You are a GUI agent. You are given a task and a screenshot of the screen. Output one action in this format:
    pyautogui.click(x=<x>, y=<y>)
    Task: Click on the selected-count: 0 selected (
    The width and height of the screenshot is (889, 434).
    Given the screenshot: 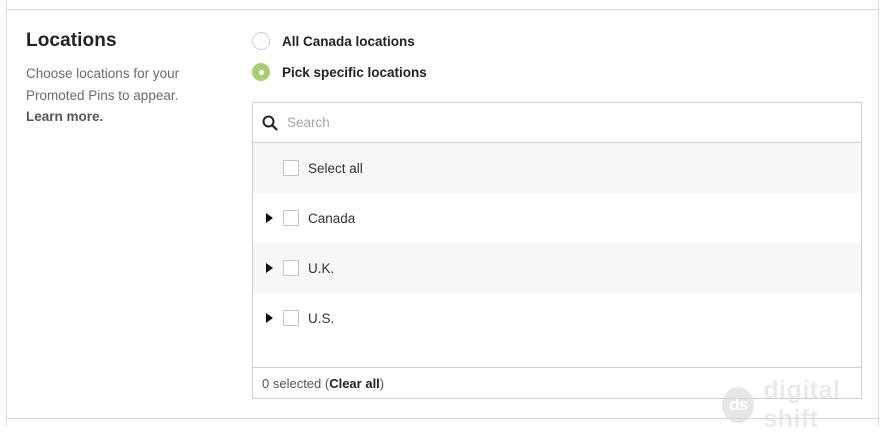 What is the action you would take?
    pyautogui.click(x=296, y=383)
    